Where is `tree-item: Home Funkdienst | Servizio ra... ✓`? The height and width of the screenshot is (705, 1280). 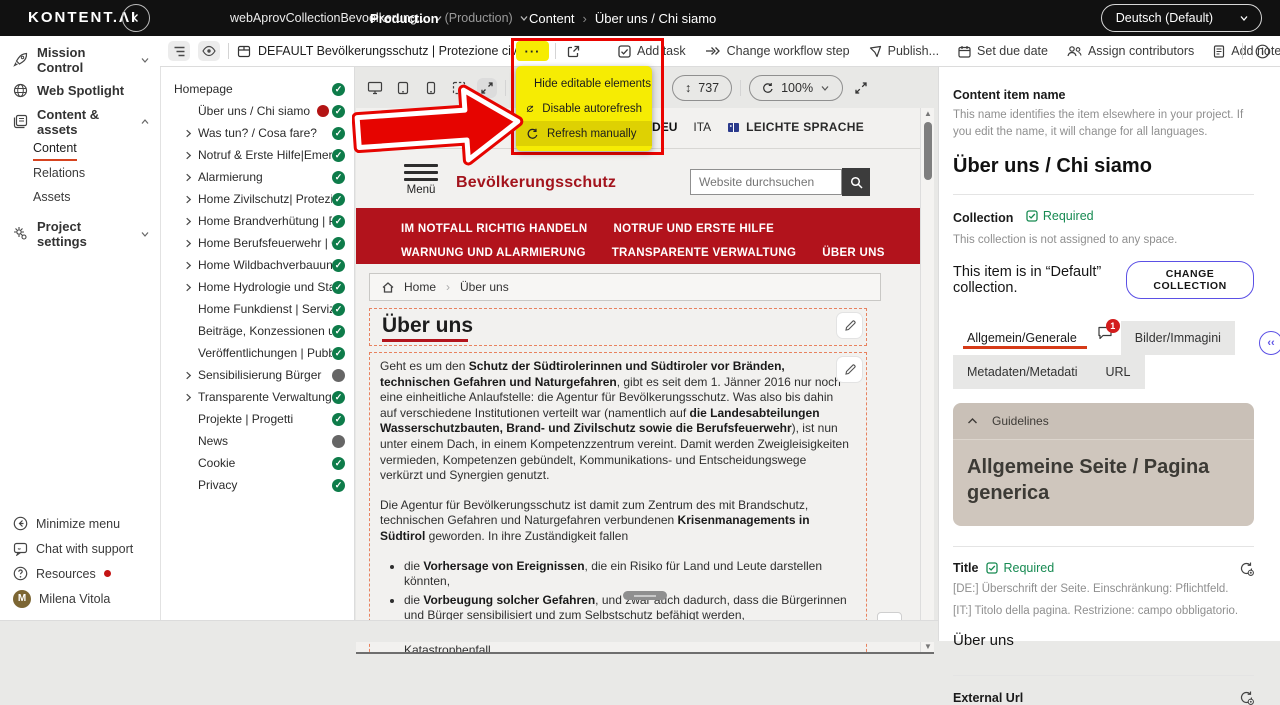 tree-item: Home Funkdienst | Servizio ra... ✓ is located at coordinates (257, 309).